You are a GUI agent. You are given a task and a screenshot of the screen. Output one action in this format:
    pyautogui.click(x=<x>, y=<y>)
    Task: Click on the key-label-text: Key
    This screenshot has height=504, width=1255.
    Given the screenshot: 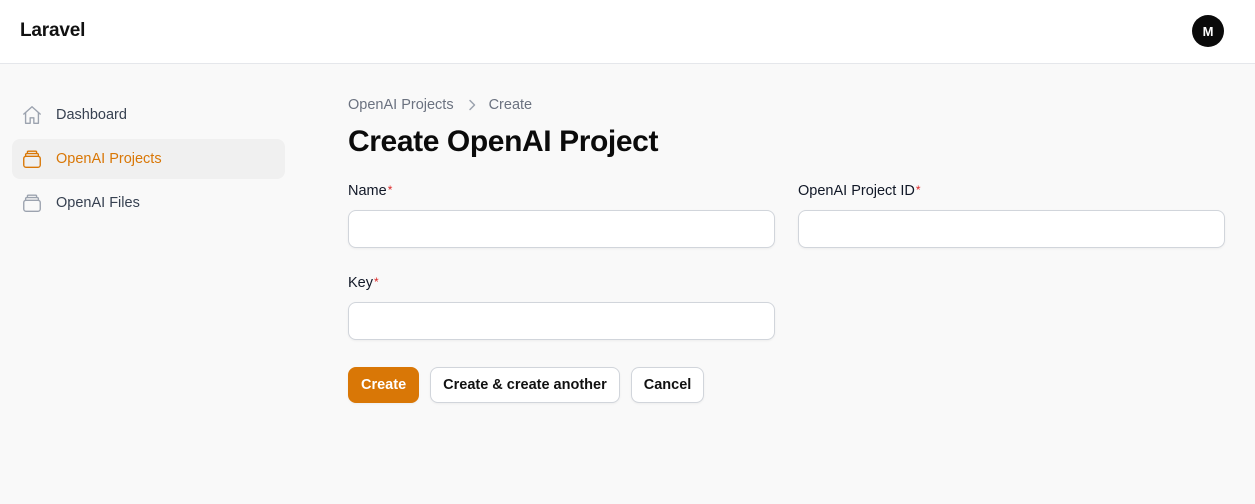 What is the action you would take?
    pyautogui.click(x=360, y=283)
    